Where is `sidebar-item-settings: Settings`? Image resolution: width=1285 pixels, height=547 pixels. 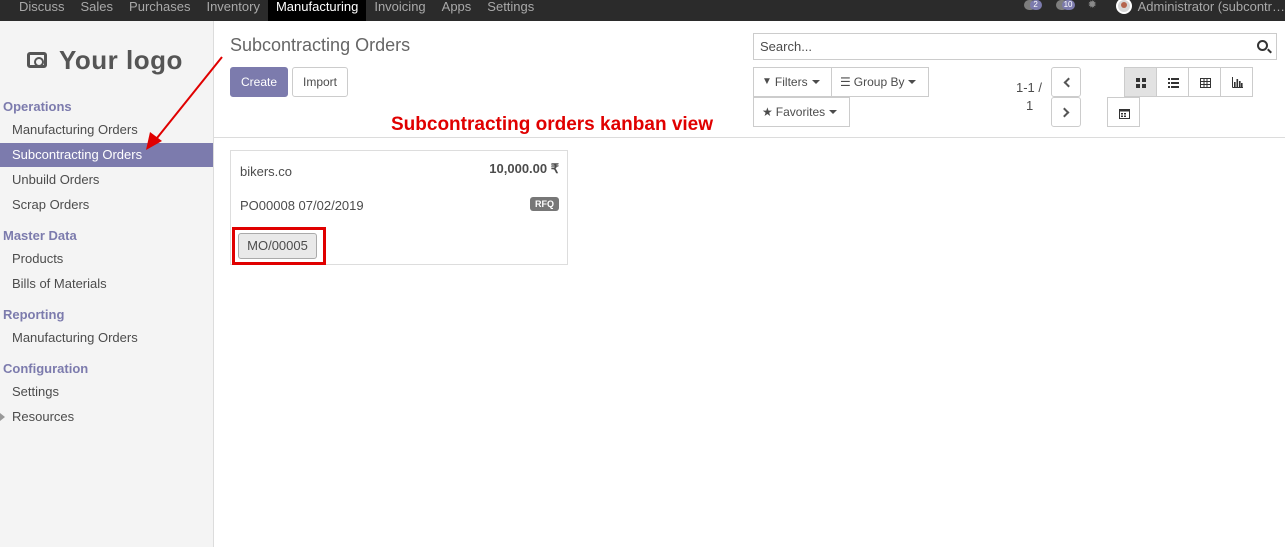 sidebar-item-settings: Settings is located at coordinates (106, 392).